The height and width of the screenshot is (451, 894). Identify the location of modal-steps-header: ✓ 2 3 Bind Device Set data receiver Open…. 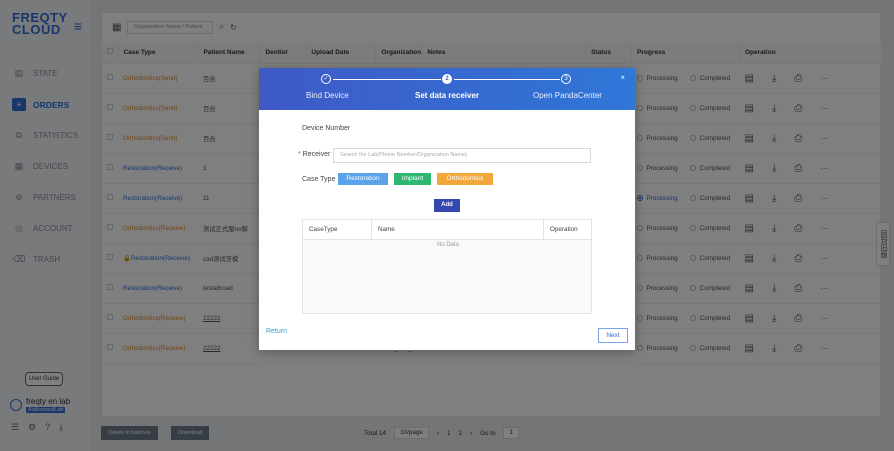
(447, 89).